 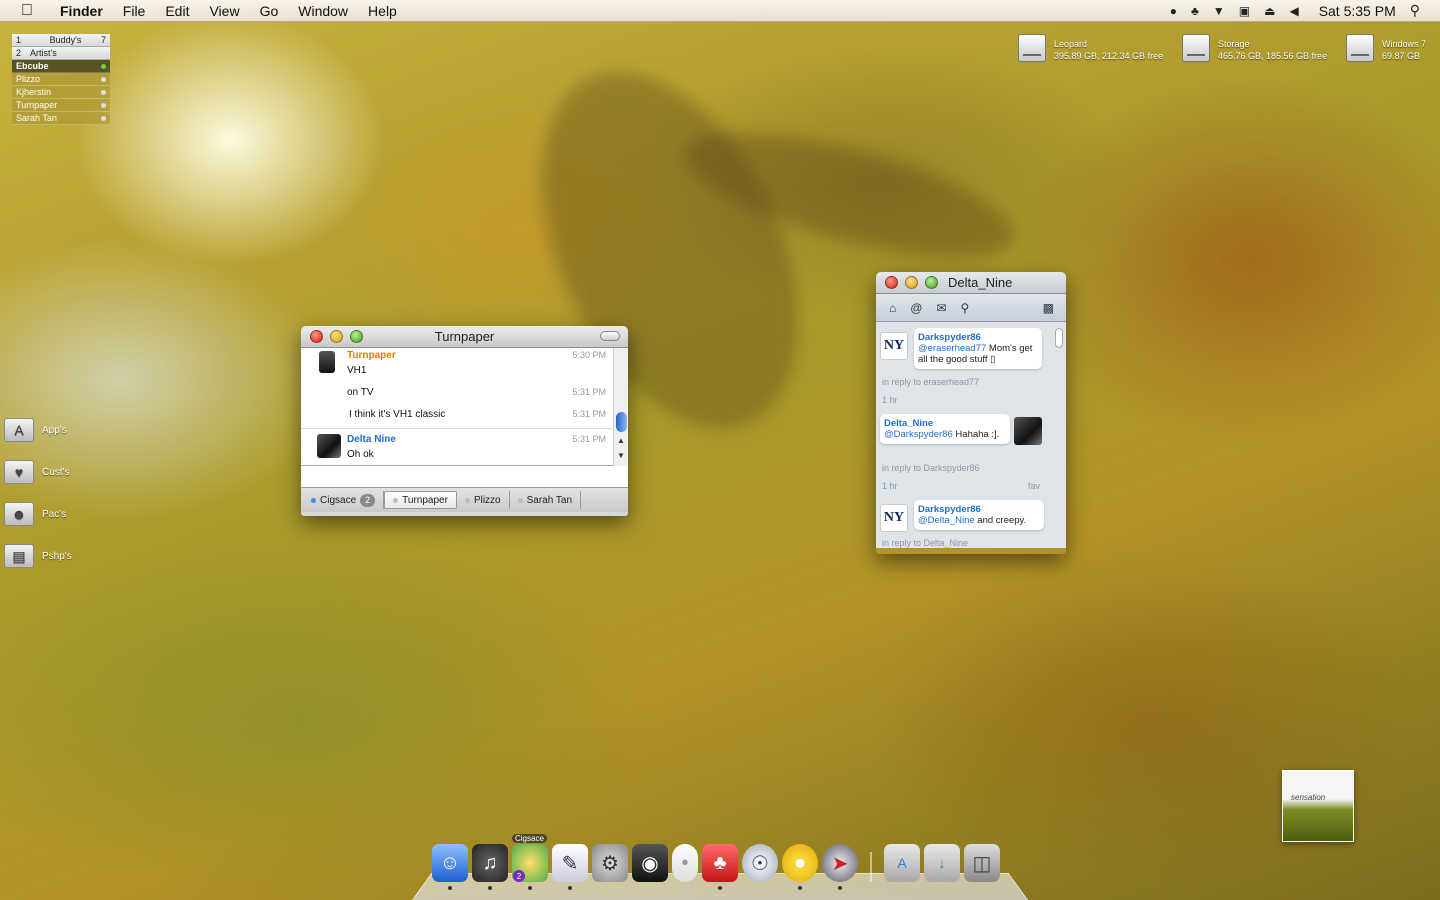 What do you see at coordinates (1059, 338) in the screenshot?
I see `timeline-scrollbar` at bounding box center [1059, 338].